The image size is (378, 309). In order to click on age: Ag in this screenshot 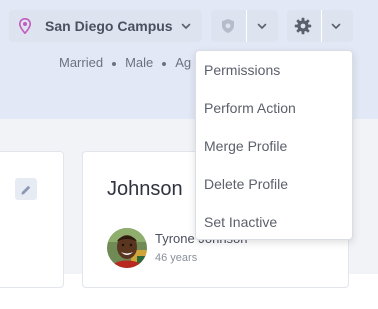, I will do `click(183, 62)`.